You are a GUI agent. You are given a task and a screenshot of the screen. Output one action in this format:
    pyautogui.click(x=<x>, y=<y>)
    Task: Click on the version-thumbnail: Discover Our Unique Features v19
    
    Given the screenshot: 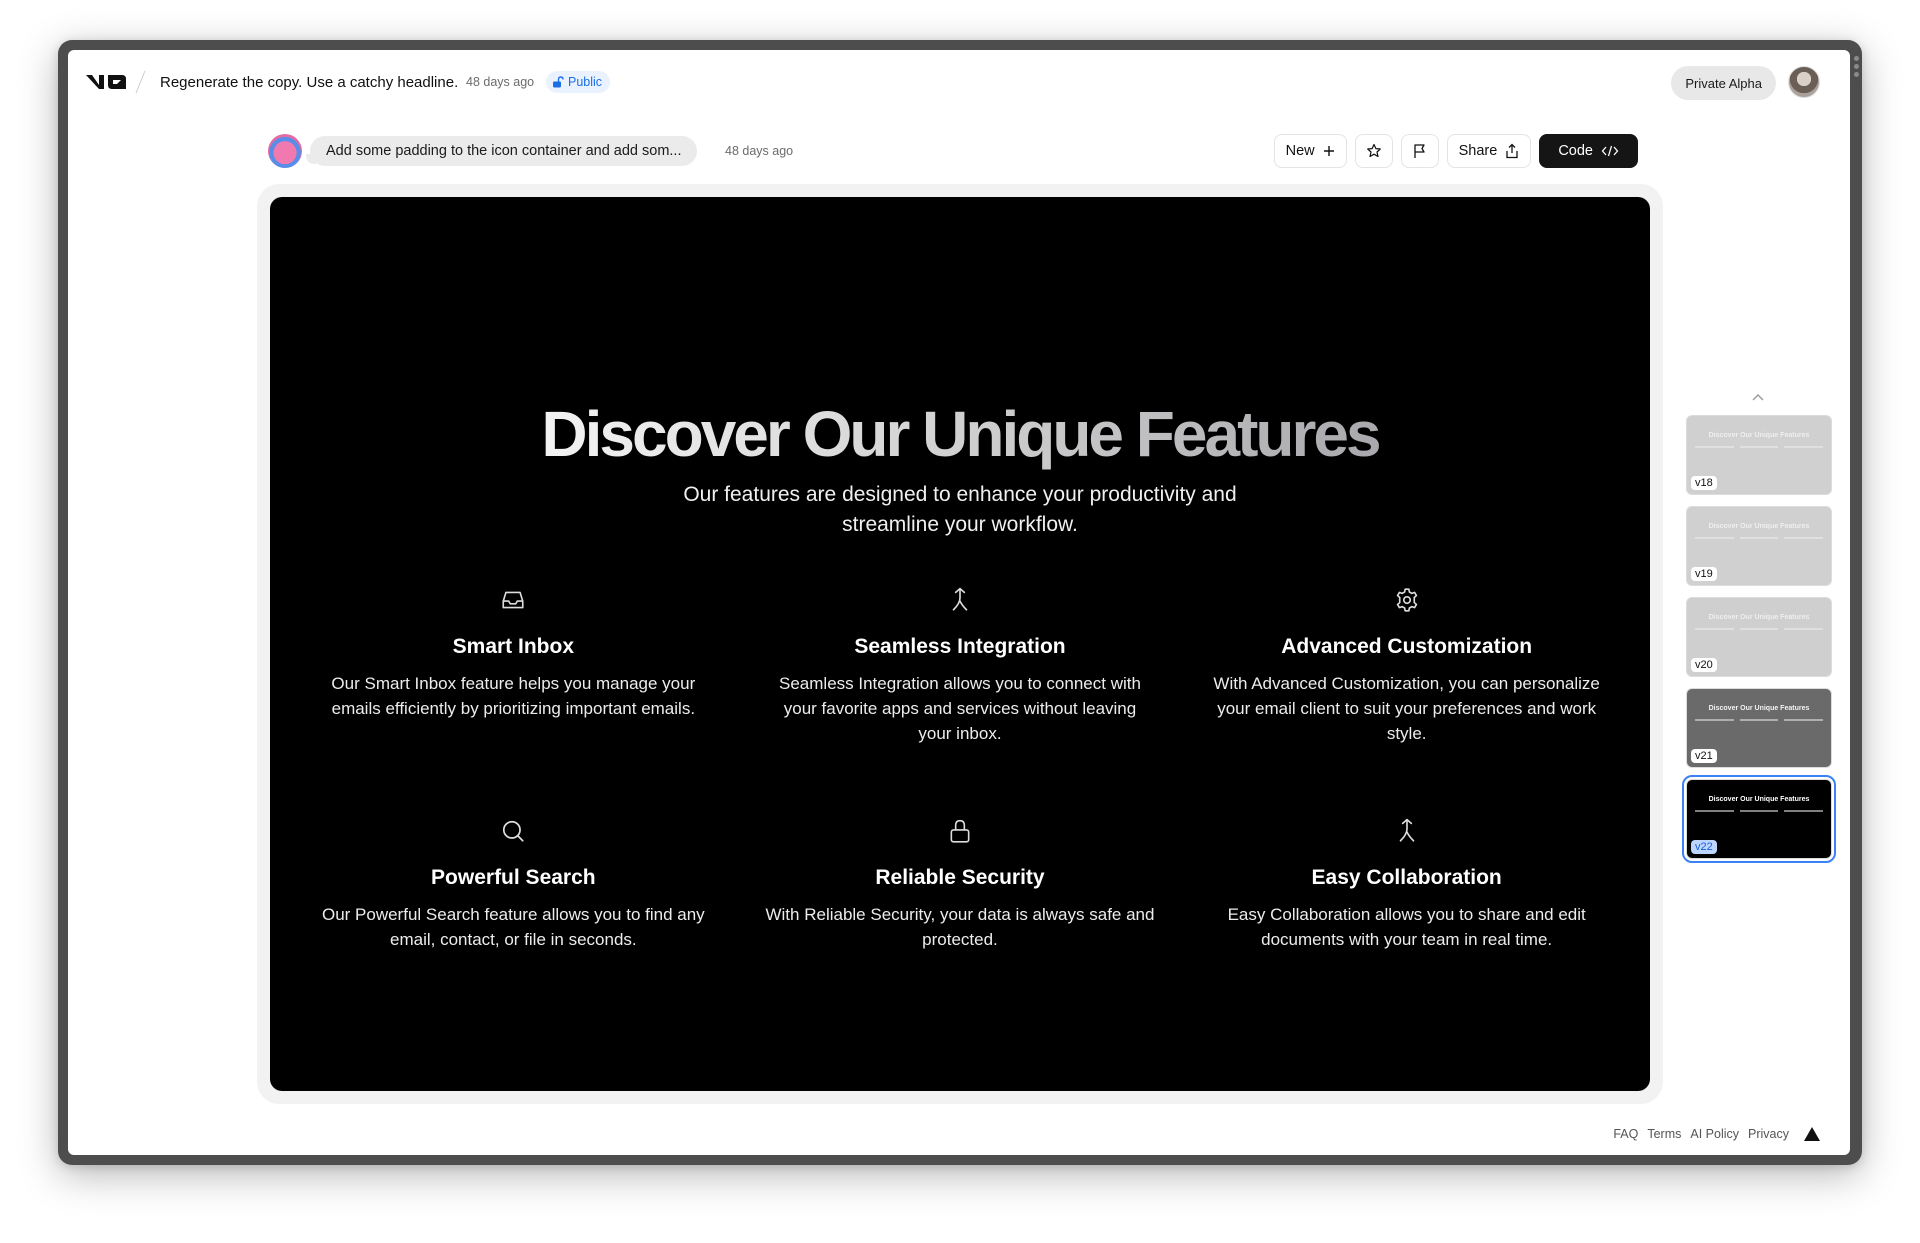 What is the action you would take?
    pyautogui.click(x=1759, y=546)
    